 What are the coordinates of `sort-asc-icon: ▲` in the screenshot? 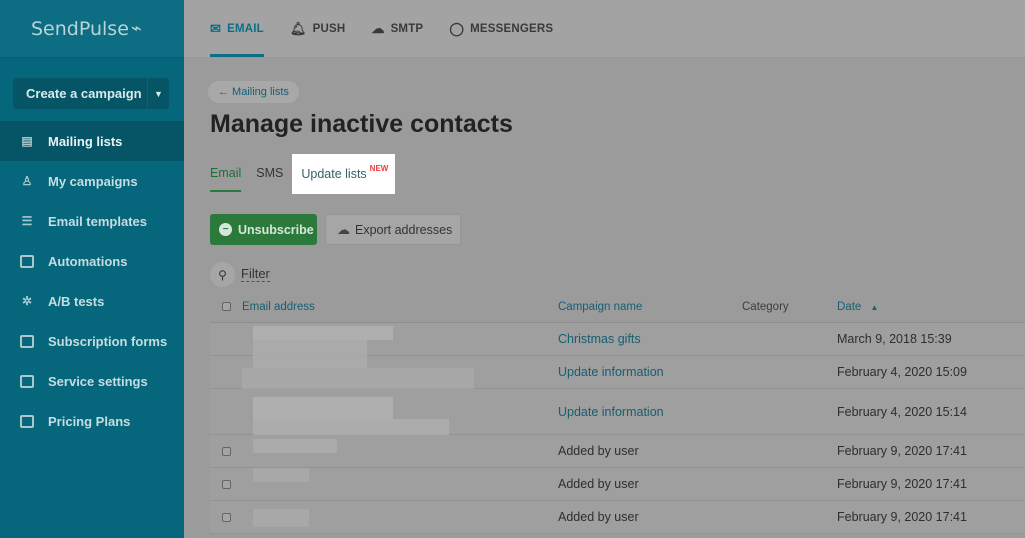 It's located at (875, 307).